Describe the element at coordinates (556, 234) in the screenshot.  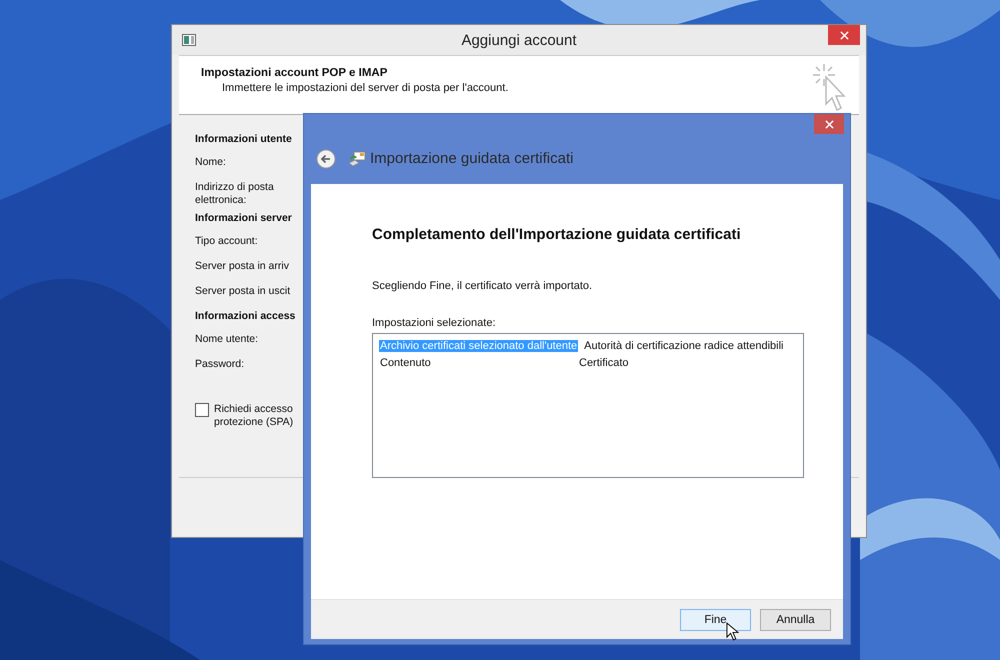
I see `page-heading: Completamento dell'Importazione guidata certificati` at that location.